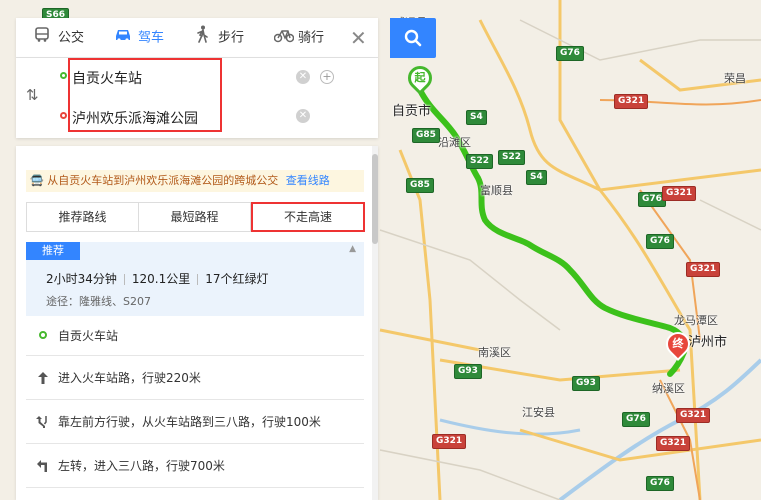 This screenshot has width=761, height=500. I want to click on turn-left-icon, so click(43, 466).